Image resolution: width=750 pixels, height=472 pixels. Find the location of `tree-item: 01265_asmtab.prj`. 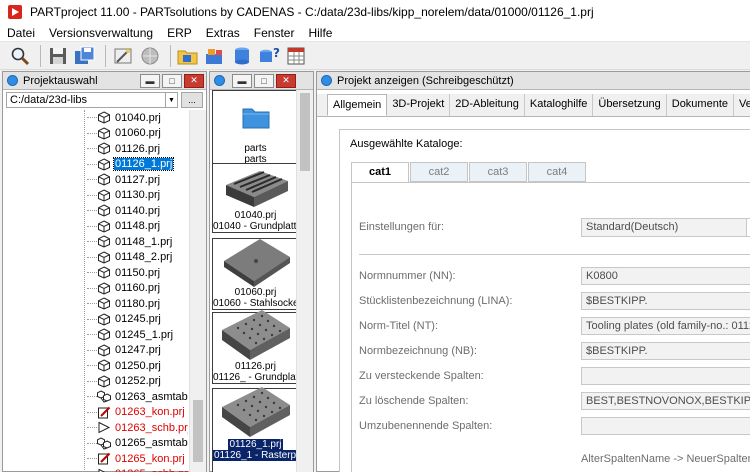

tree-item: 01265_asmtab.prj is located at coordinates (137, 443).